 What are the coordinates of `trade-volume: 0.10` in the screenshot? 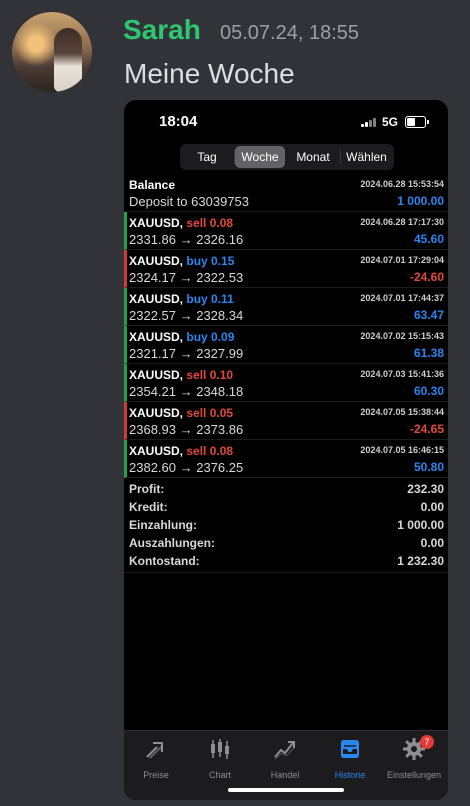 It's located at (221, 375).